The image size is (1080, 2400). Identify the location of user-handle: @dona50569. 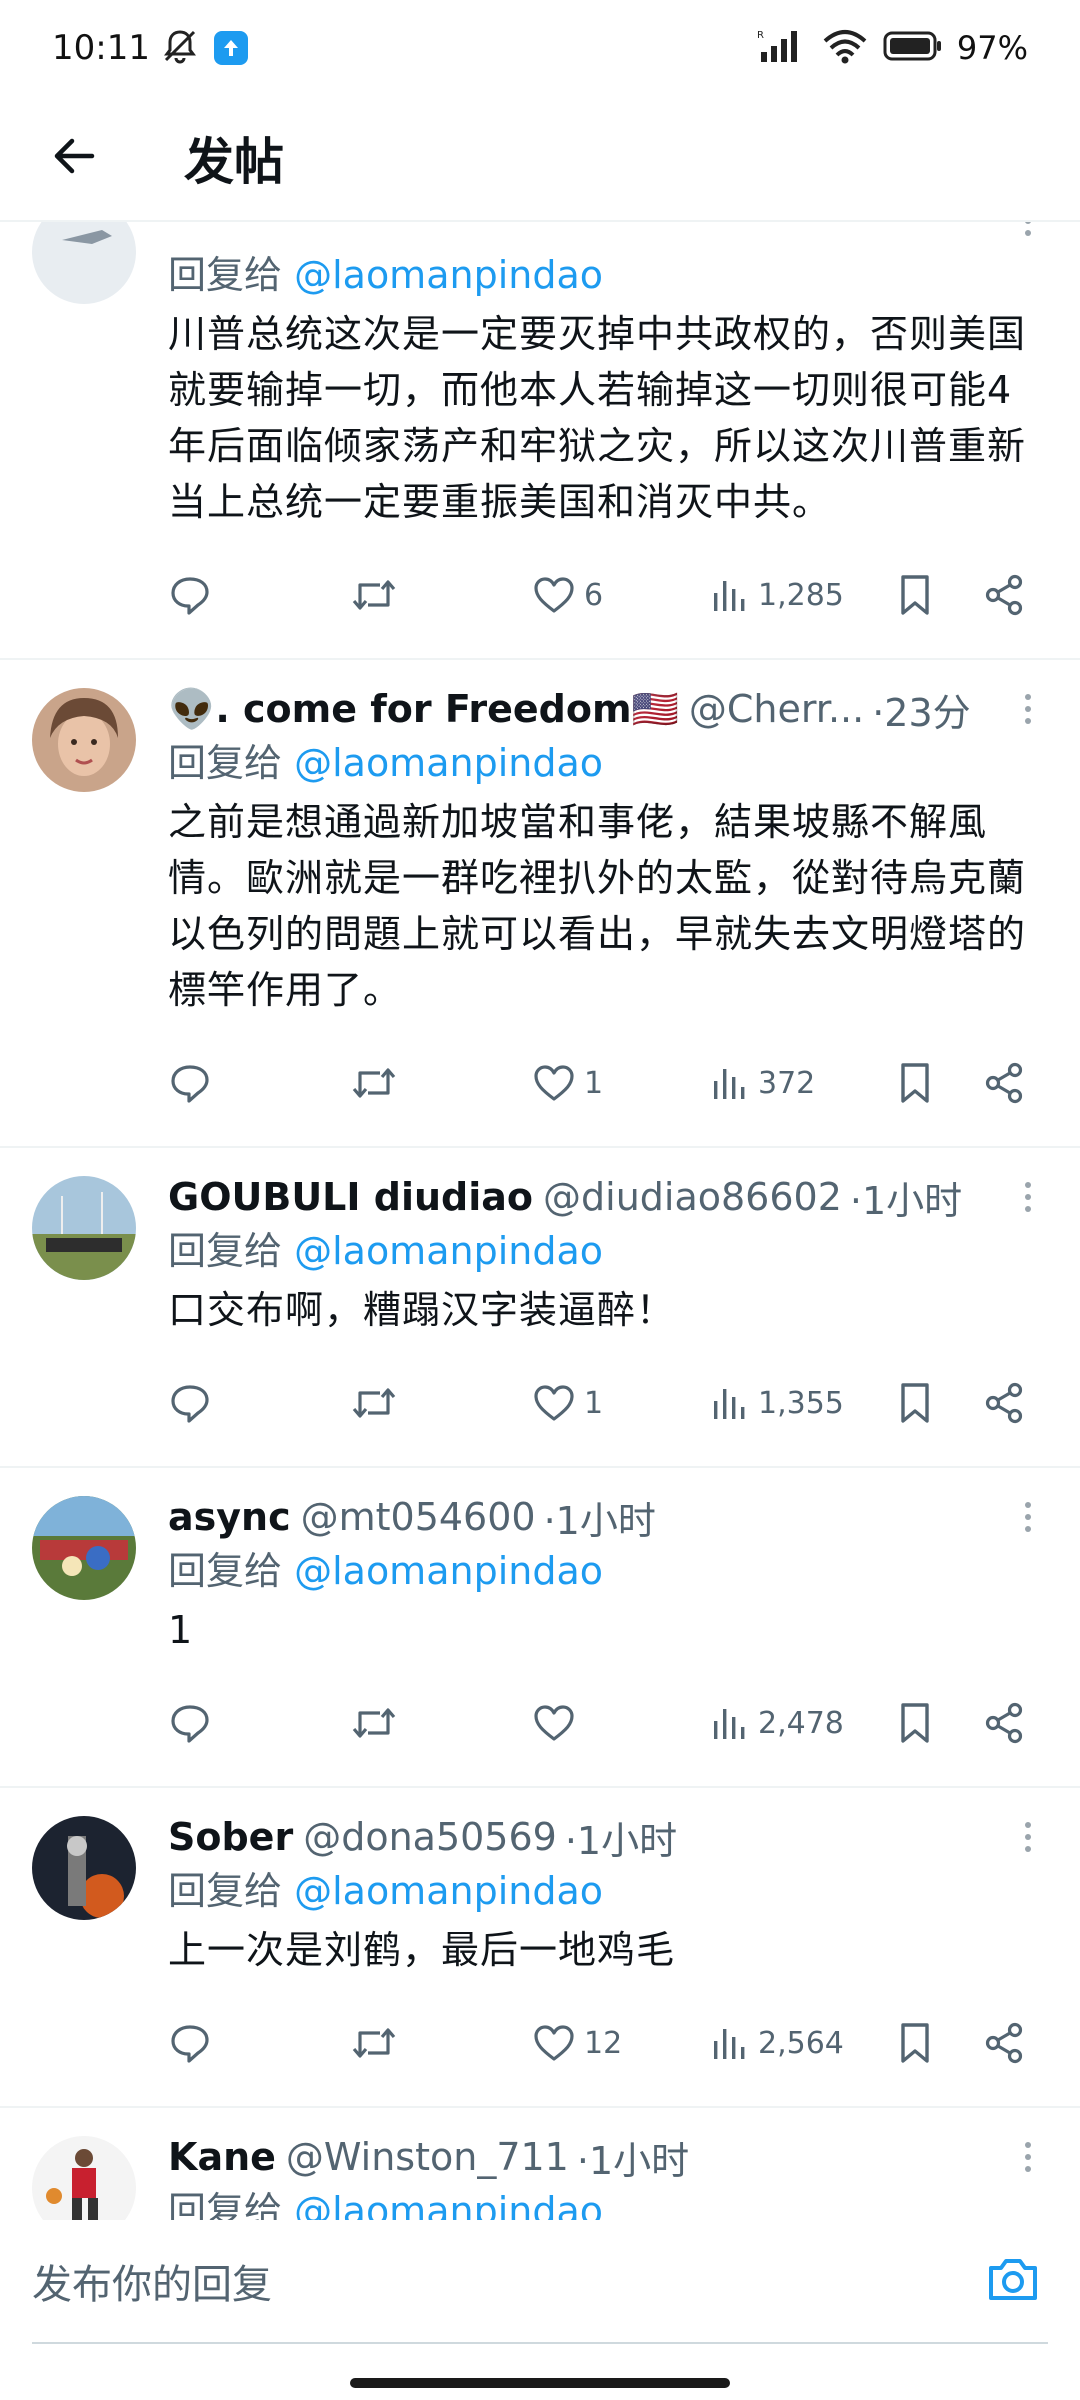
(430, 1837).